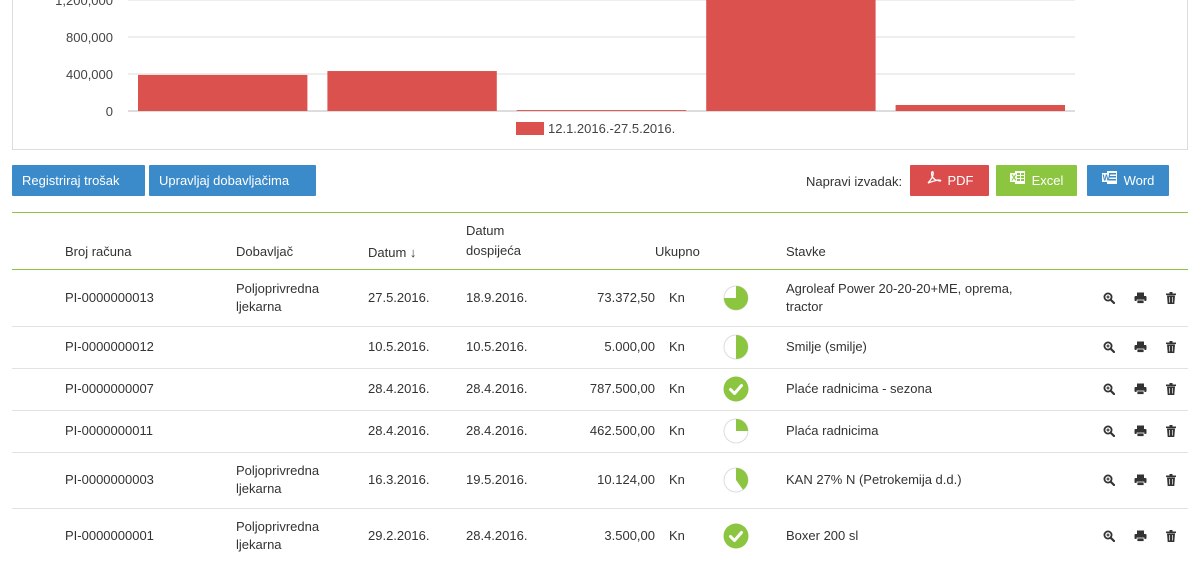 This screenshot has height=565, width=1200. Describe the element at coordinates (626, 479) in the screenshot. I see `amount: 10.124,00` at that location.